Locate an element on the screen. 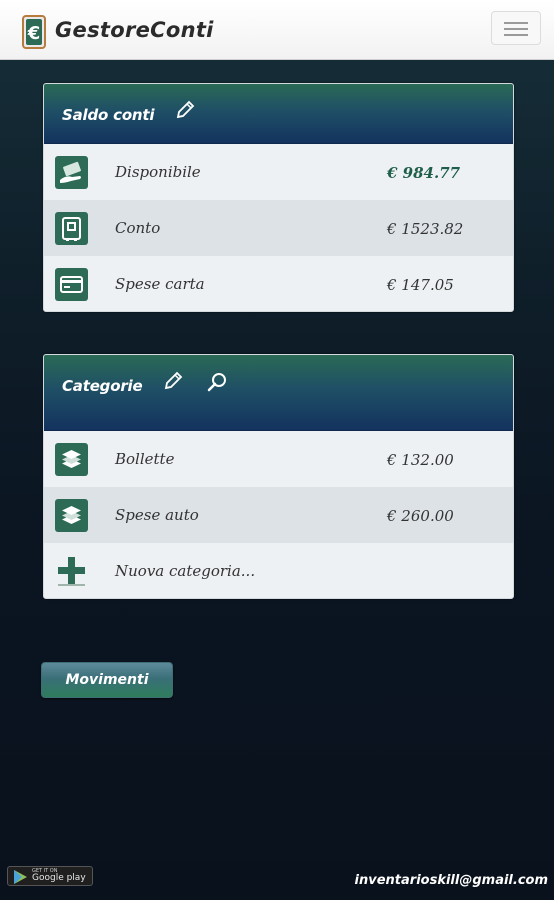 This screenshot has width=554, height=900. cash-hand-icon is located at coordinates (71, 172).